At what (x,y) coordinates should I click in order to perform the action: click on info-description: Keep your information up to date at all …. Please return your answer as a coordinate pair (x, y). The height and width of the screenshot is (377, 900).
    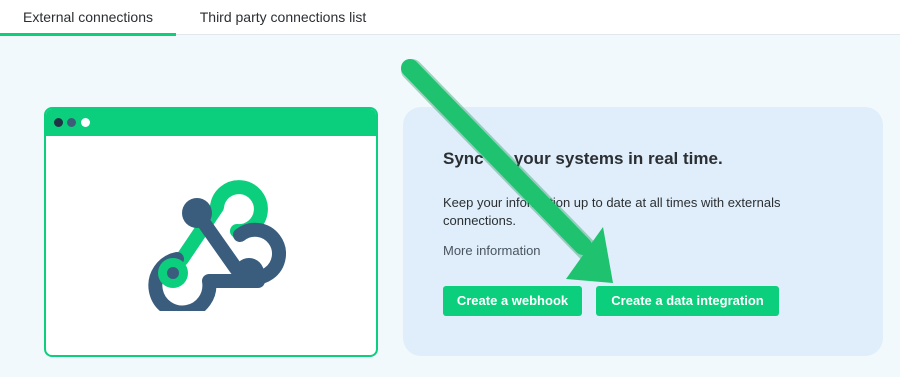
    Looking at the image, I should click on (612, 211).